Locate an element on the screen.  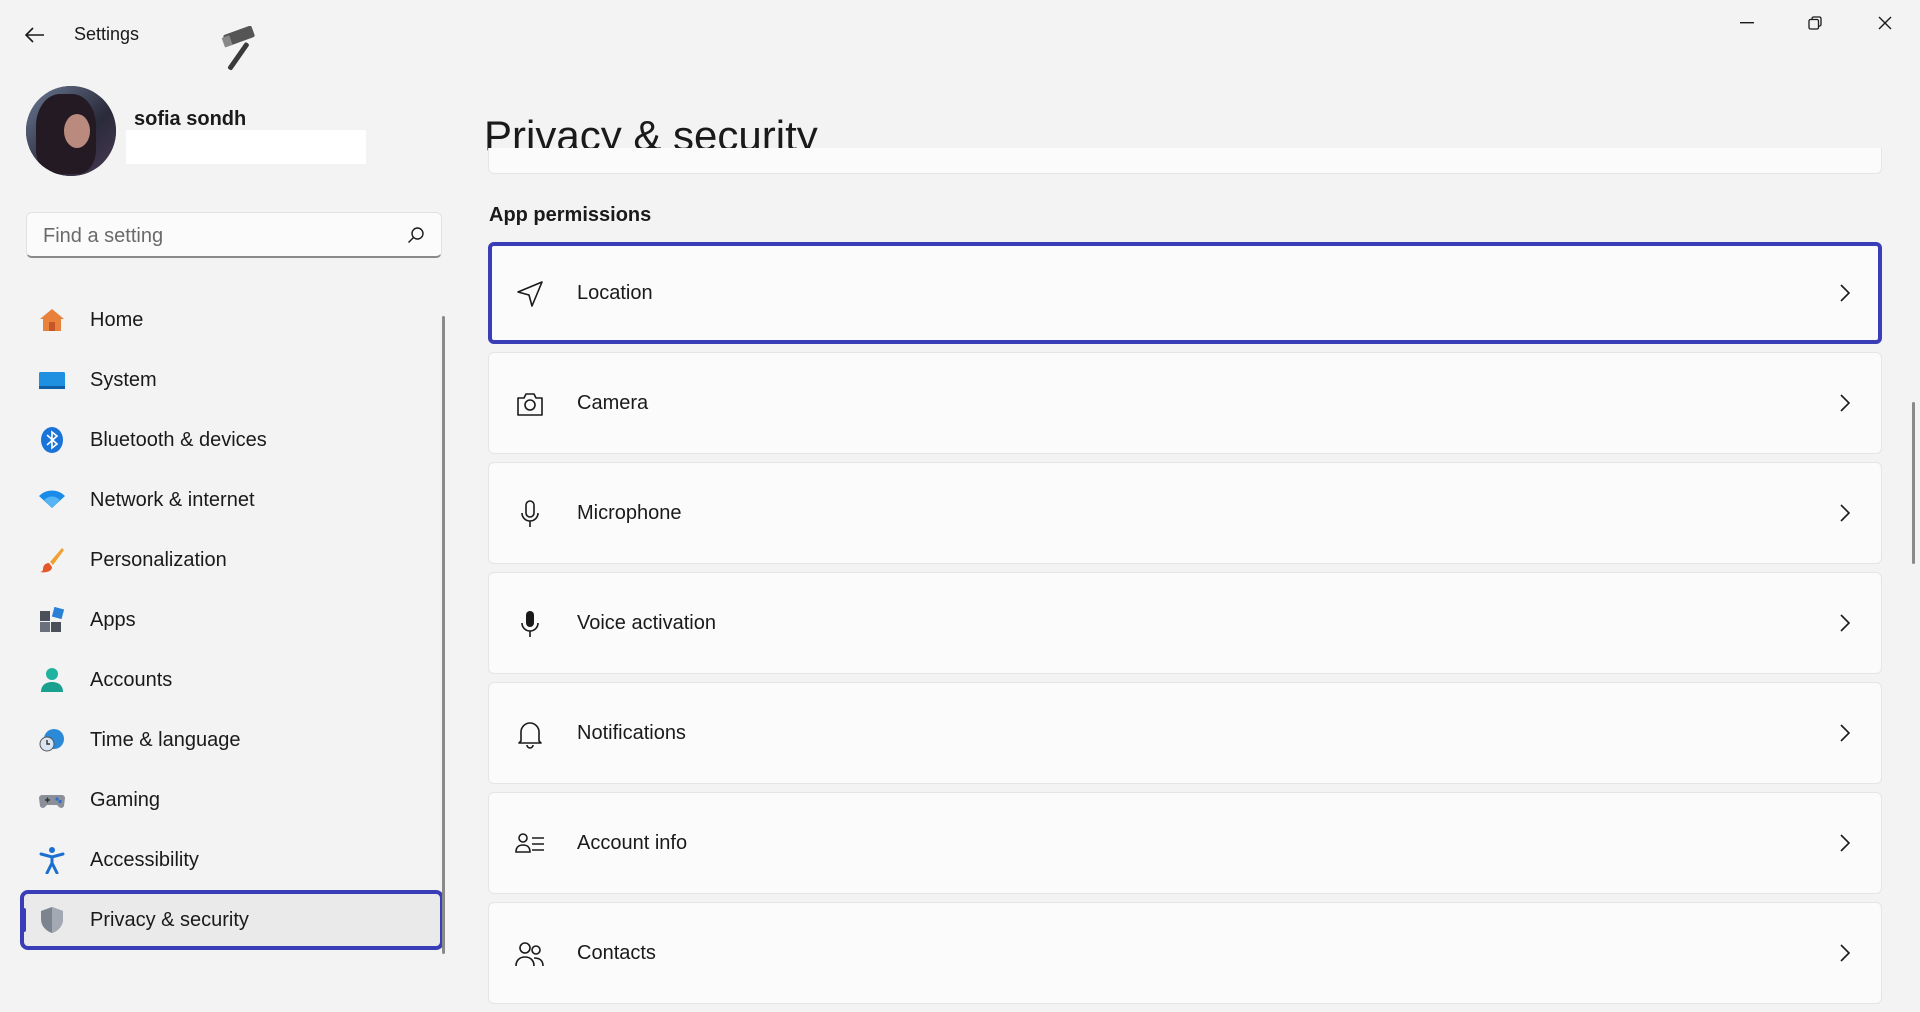
sidebar-item-apps: Apps is located at coordinates (232, 620).